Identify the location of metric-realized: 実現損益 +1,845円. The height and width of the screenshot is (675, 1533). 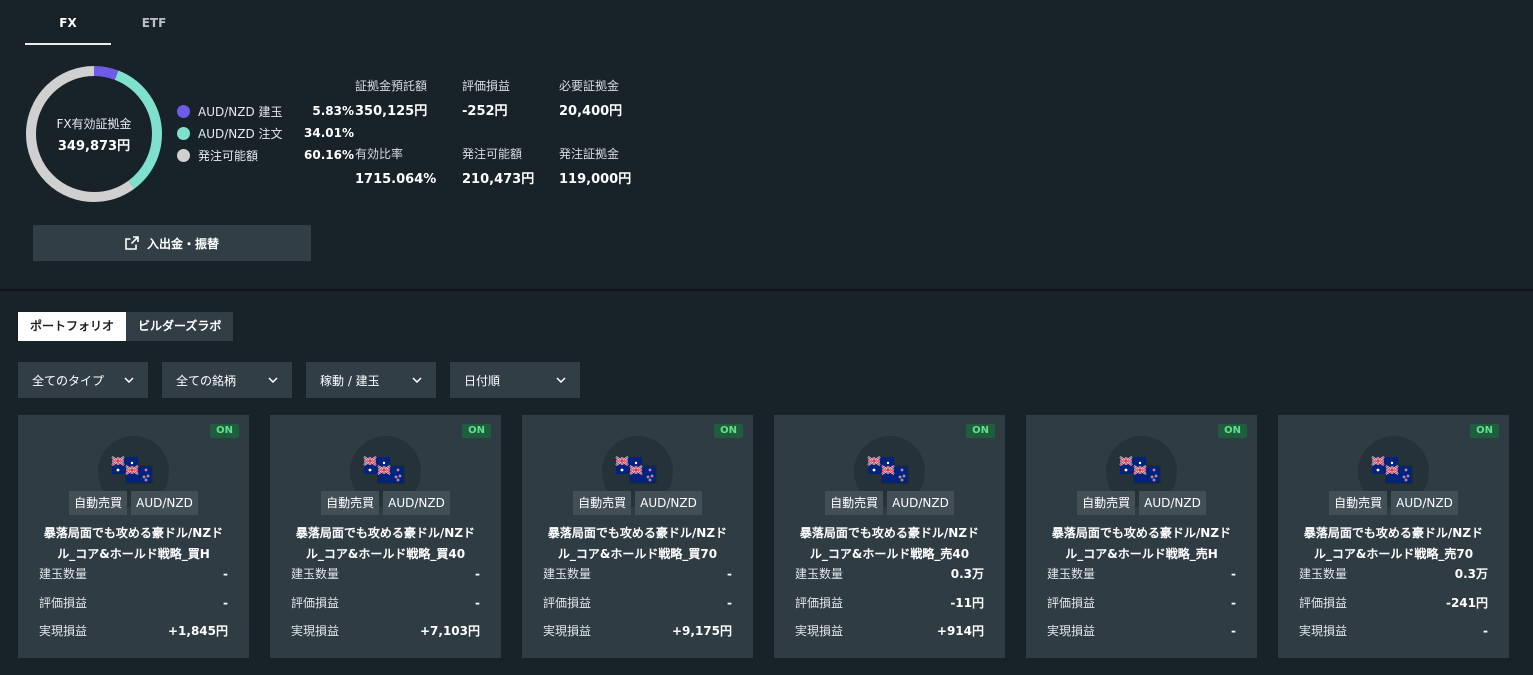
(133, 631).